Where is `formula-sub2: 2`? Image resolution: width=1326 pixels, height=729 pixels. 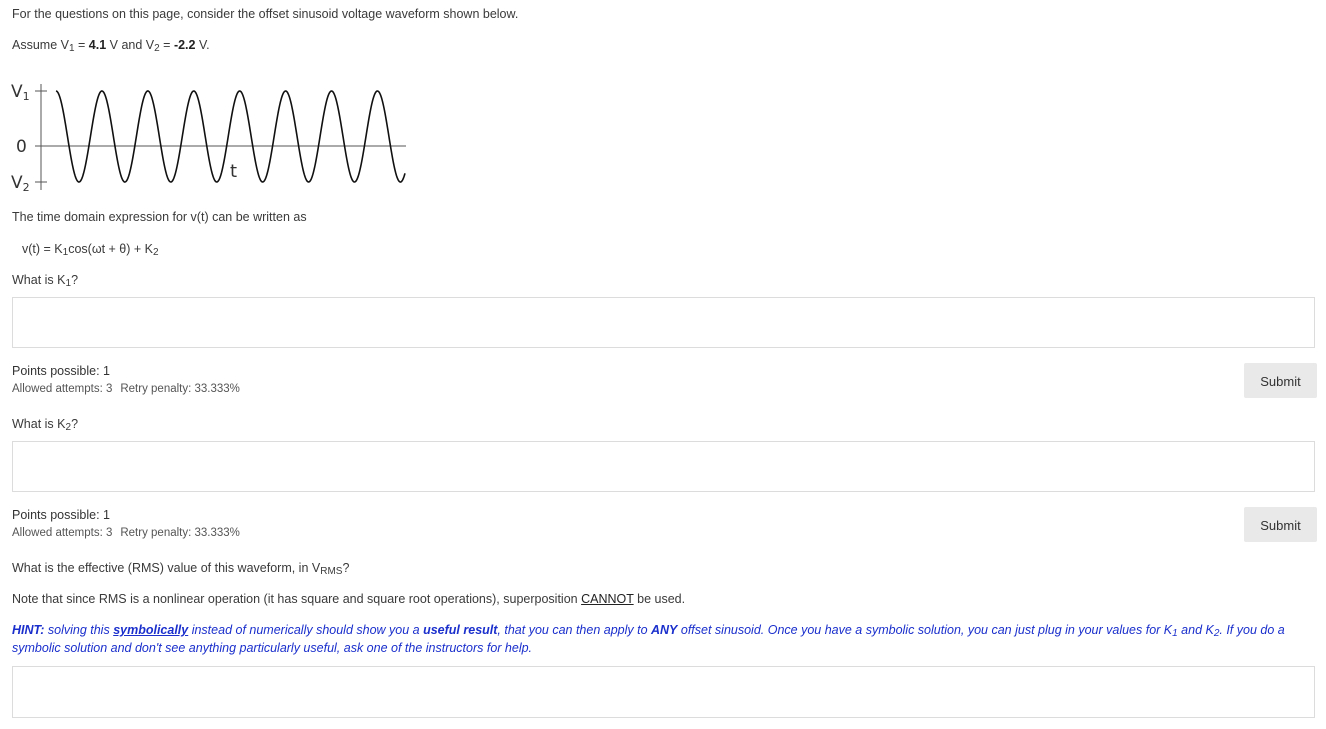
formula-sub2: 2 is located at coordinates (156, 252).